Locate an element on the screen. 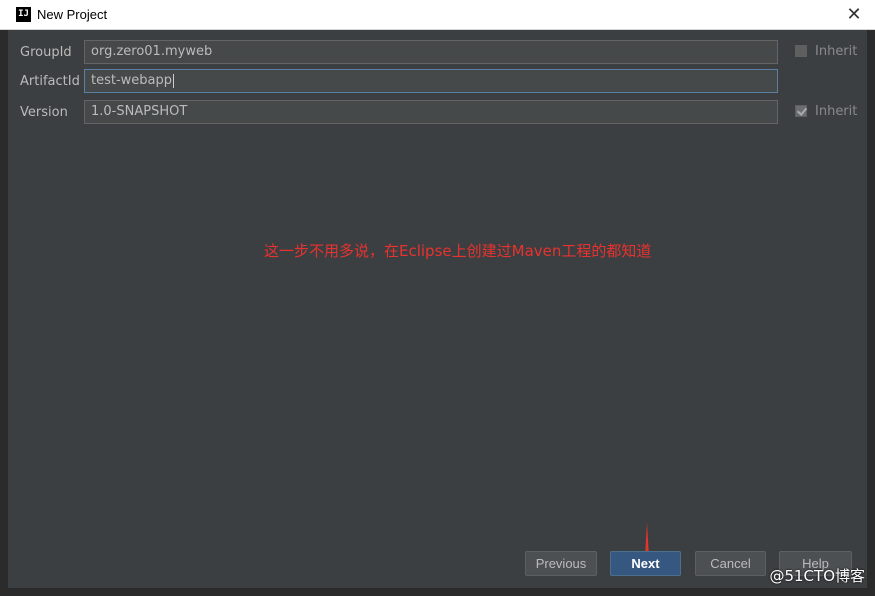 The image size is (875, 596). next-button: Next is located at coordinates (645, 563).